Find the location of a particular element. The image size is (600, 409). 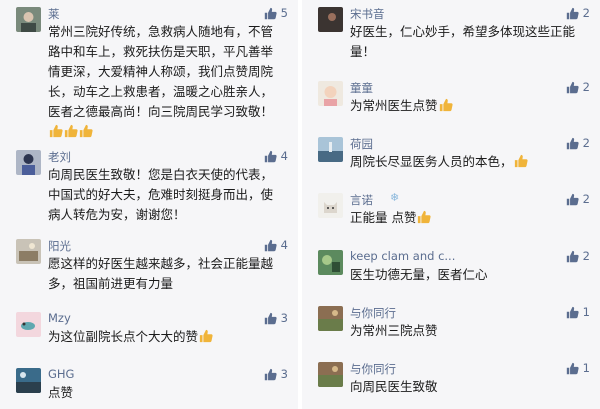

emoji-badge-icon: ❄ is located at coordinates (395, 197).